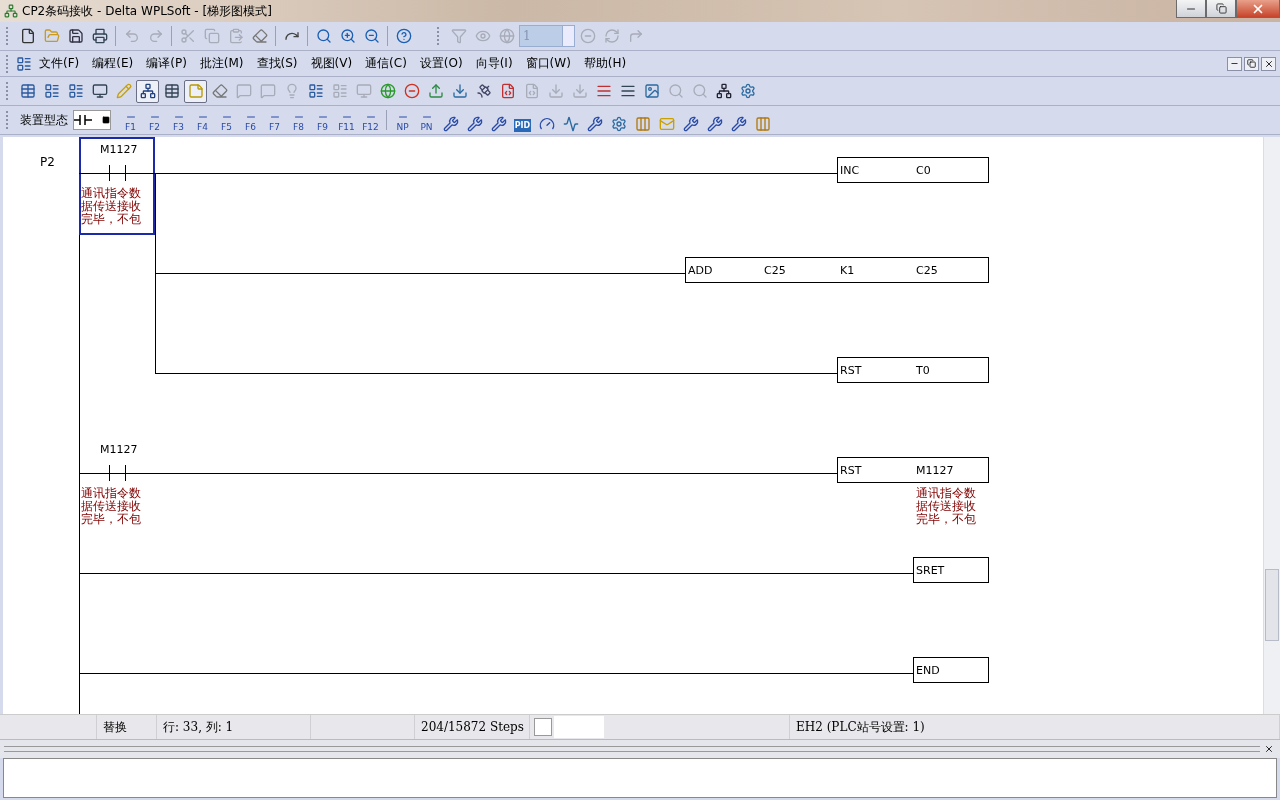 Image resolution: width=1280 pixels, height=800 pixels. What do you see at coordinates (113, 63) in the screenshot?
I see `menu-item: 编程(E)` at bounding box center [113, 63].